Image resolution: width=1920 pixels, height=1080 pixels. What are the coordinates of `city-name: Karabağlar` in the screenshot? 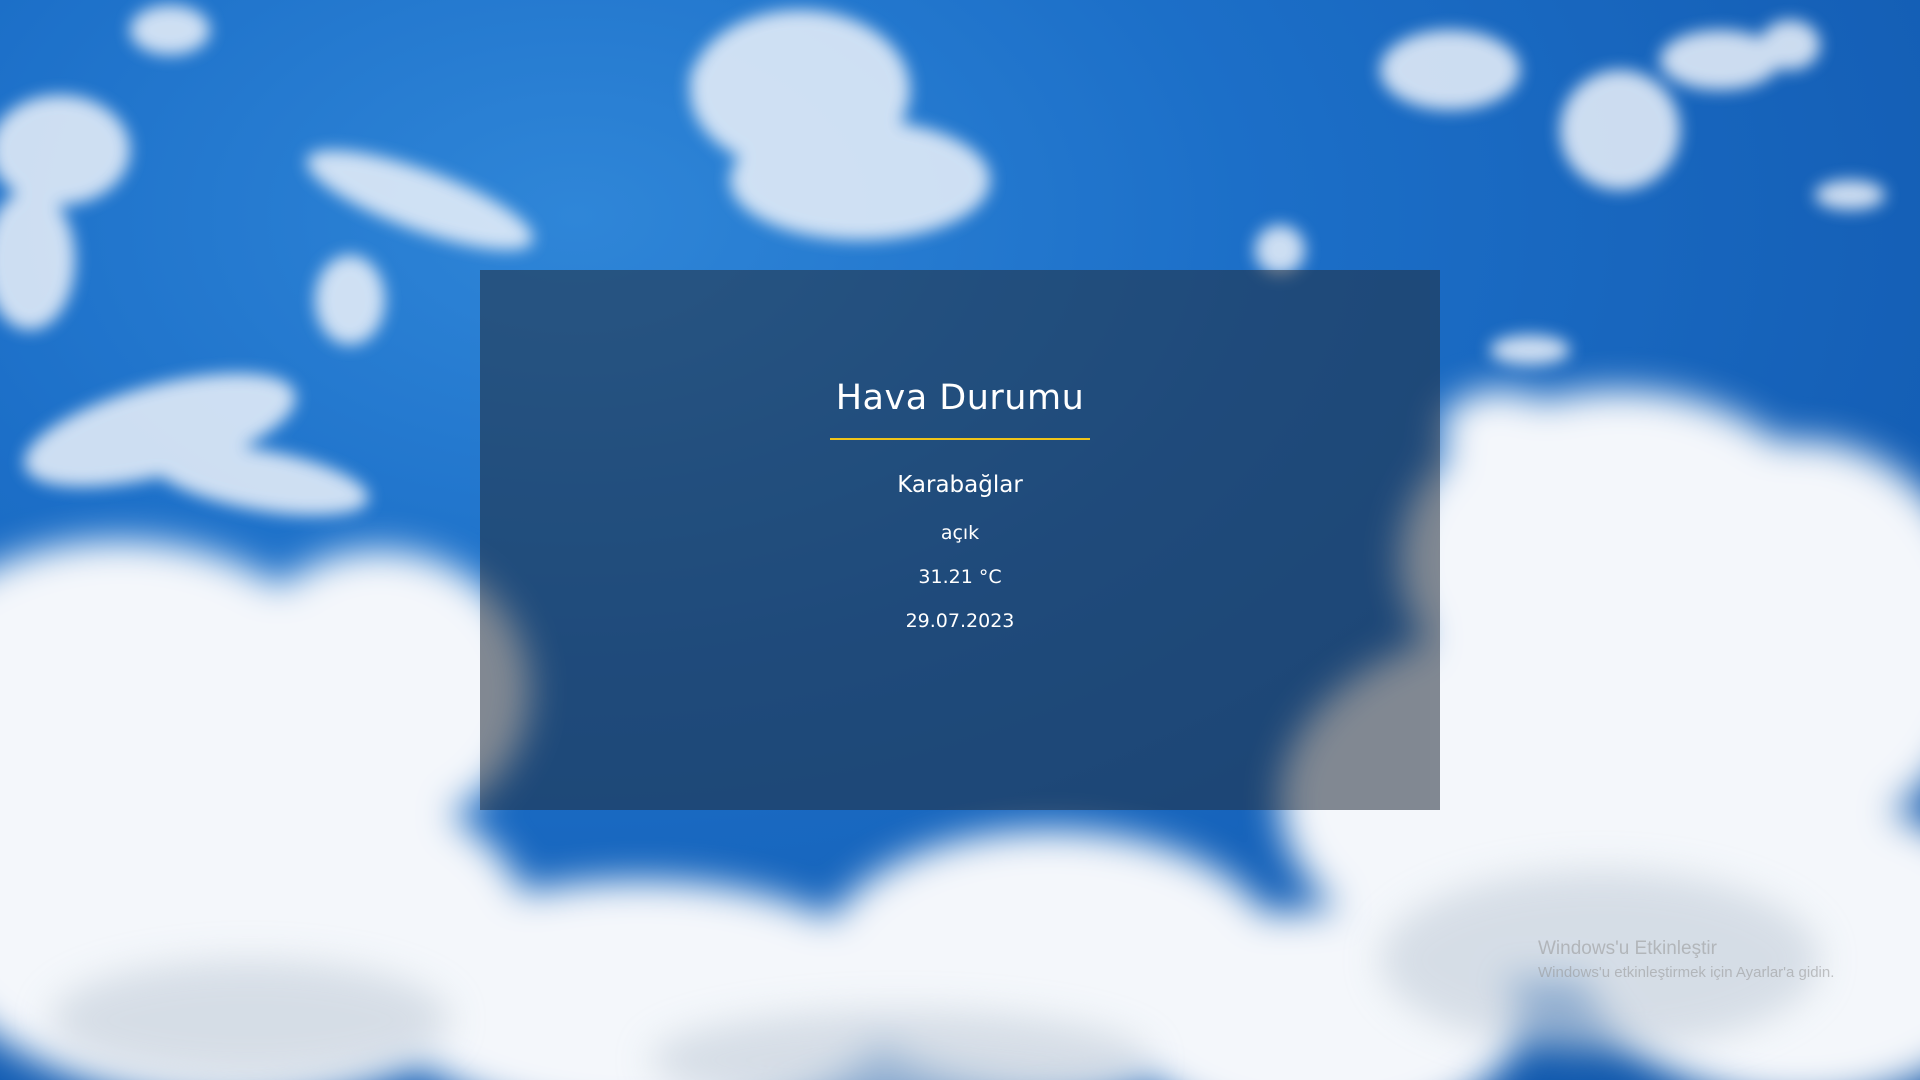 It's located at (960, 485).